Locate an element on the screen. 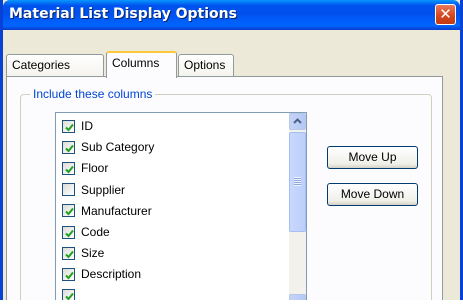 The width and height of the screenshot is (463, 305). chevron-up-icon is located at coordinates (297, 121).